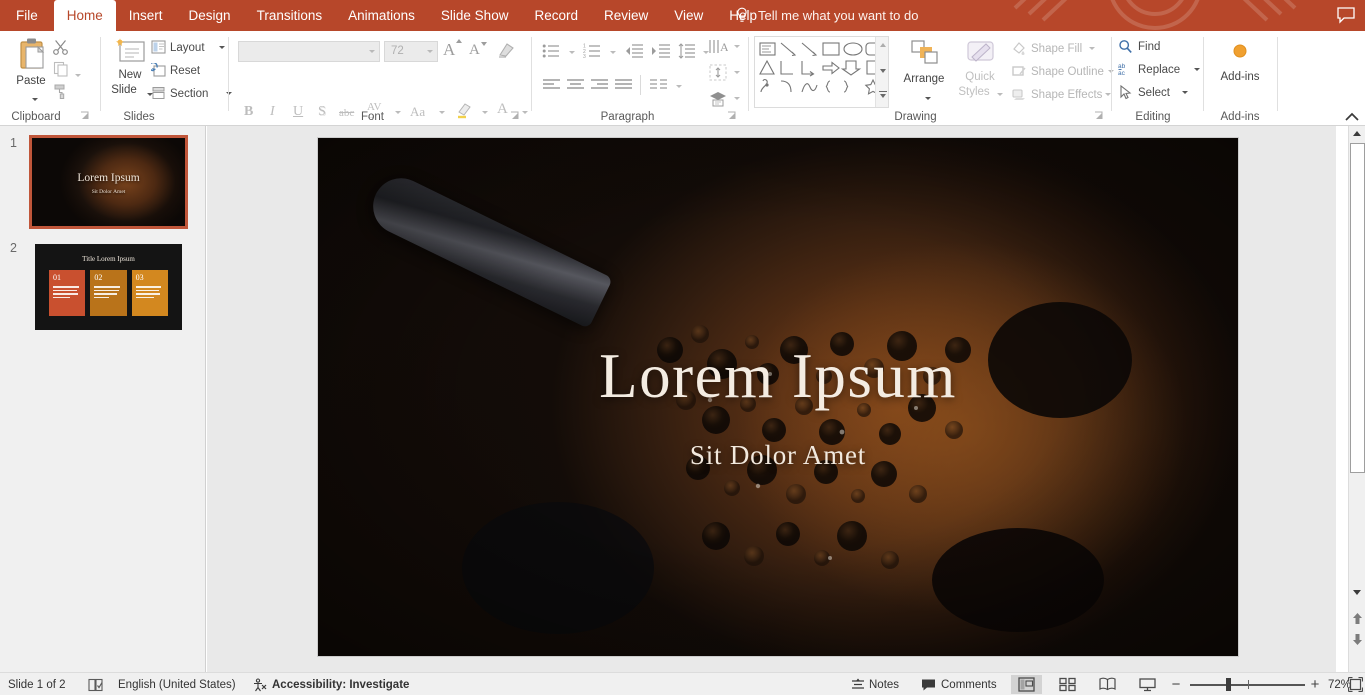  I want to click on slide-sorter-button, so click(1067, 684).